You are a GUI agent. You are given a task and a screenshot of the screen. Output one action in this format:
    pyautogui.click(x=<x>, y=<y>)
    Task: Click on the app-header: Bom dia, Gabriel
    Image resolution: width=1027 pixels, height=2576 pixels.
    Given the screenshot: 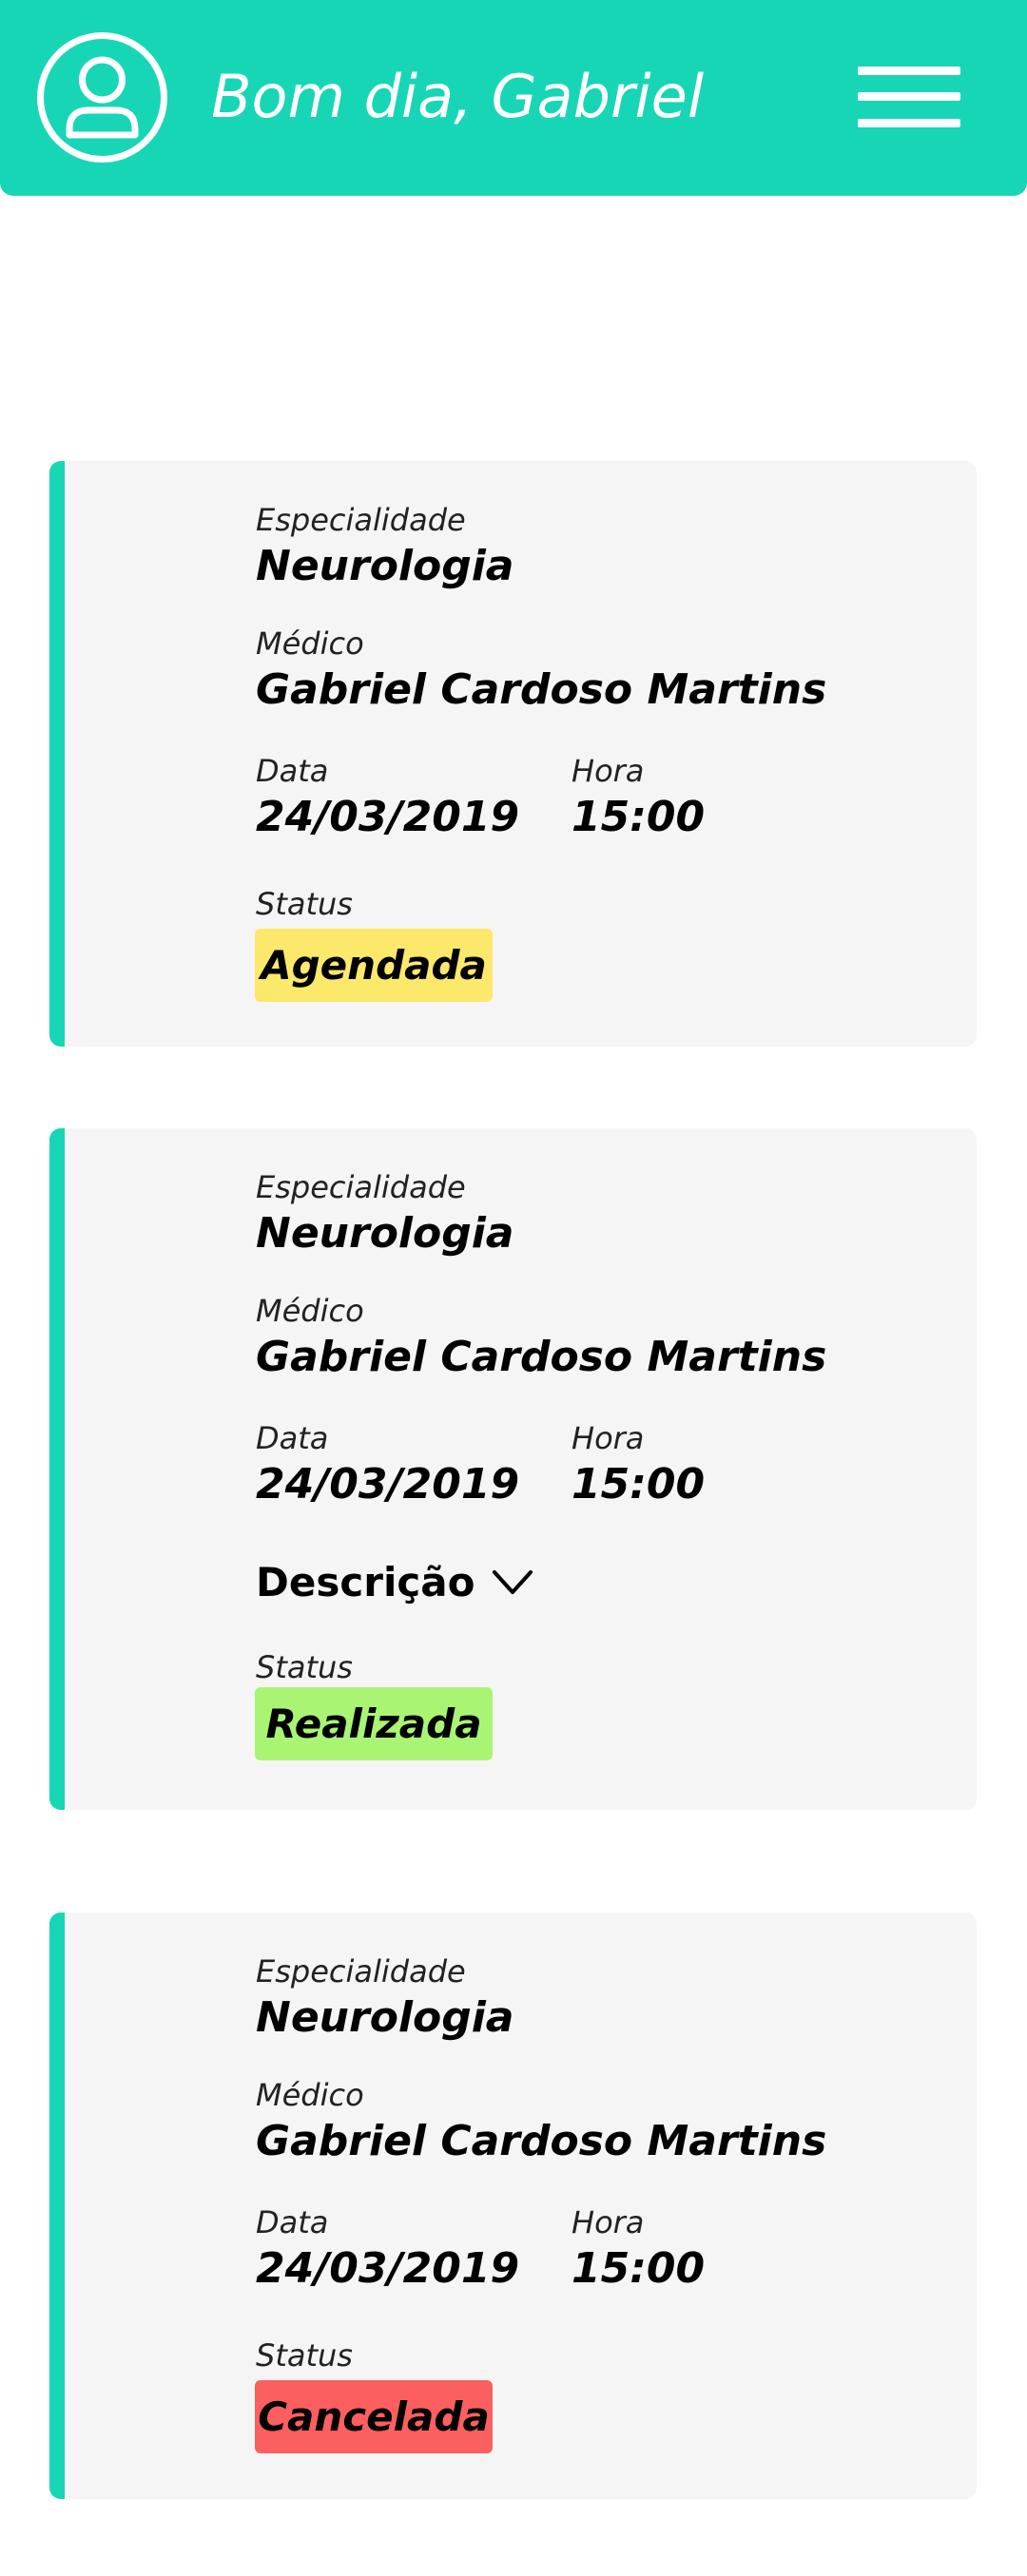 What is the action you would take?
    pyautogui.click(x=513, y=98)
    